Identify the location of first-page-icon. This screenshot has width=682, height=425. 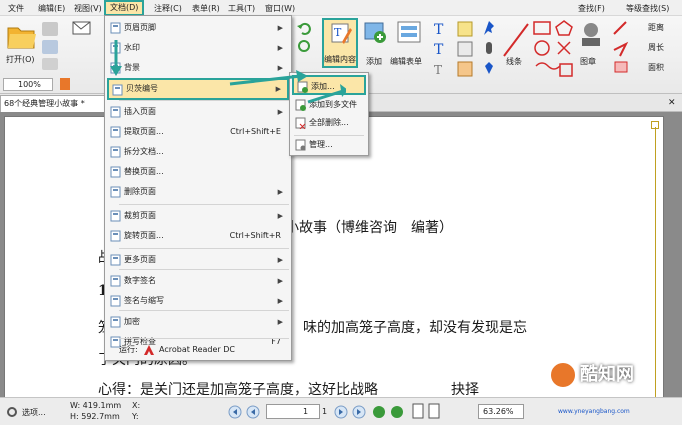
(235, 412).